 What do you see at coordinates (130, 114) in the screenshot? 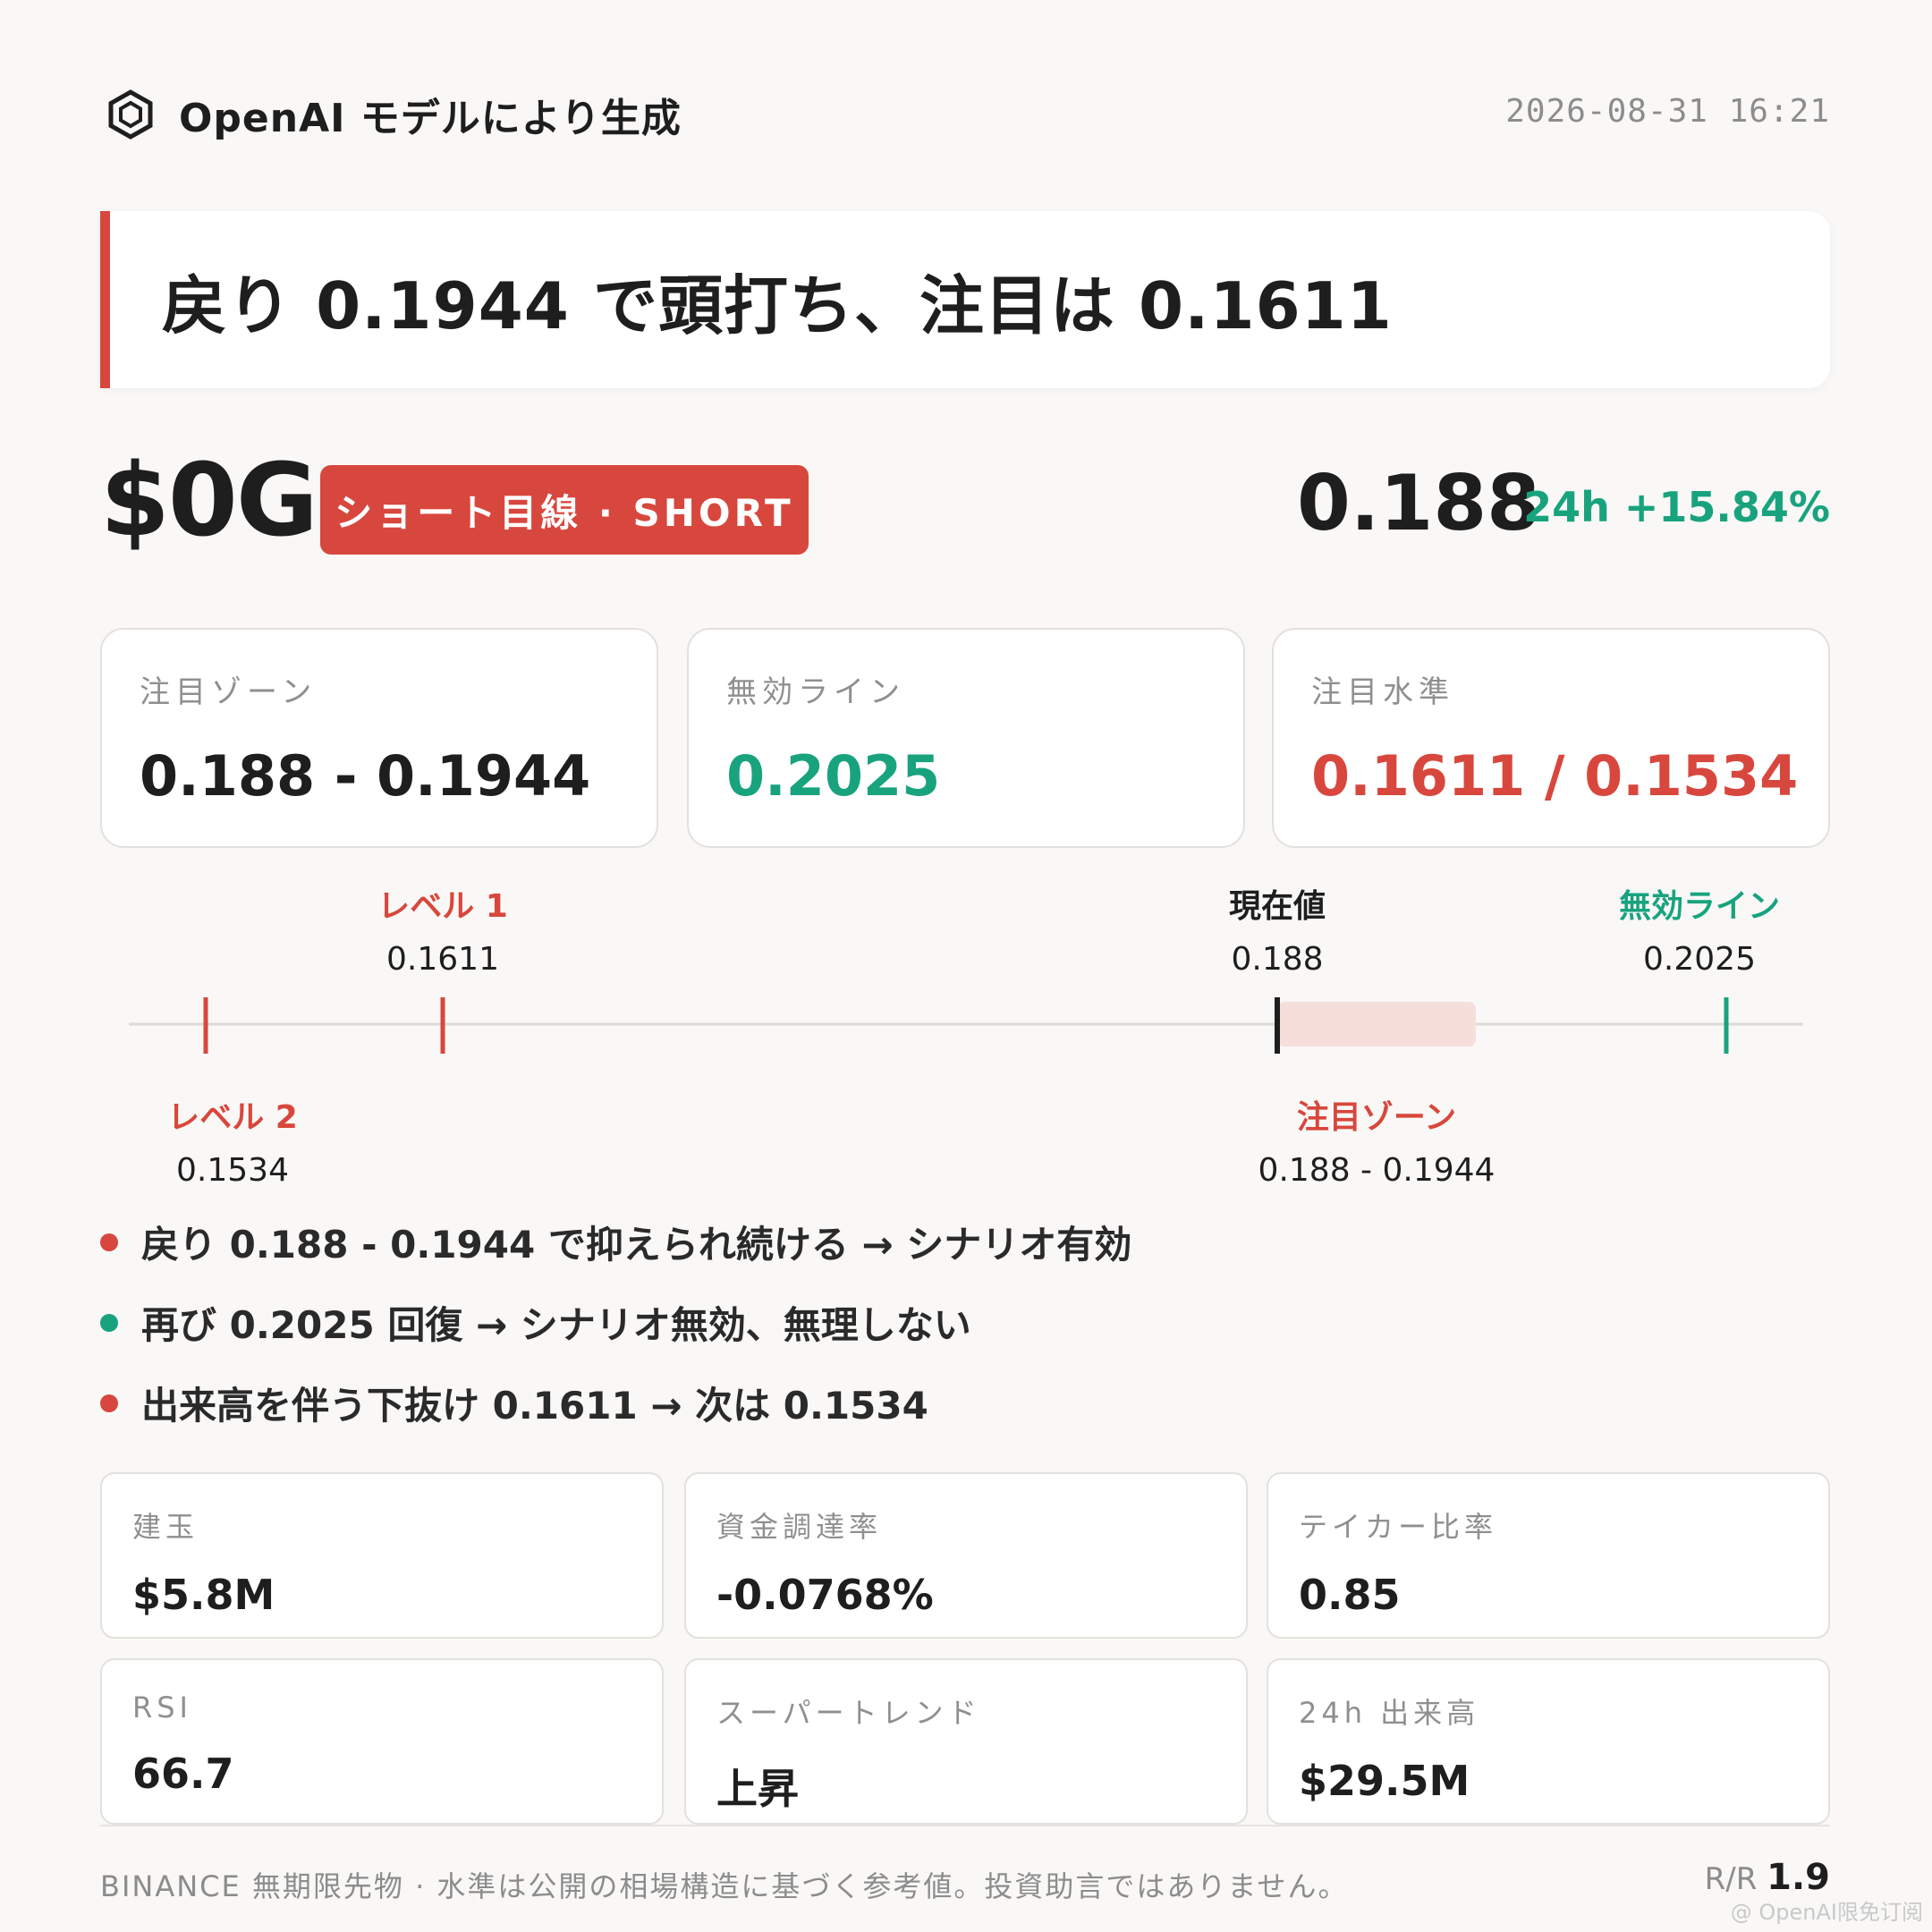
I see `hexagon-logo-icon` at bounding box center [130, 114].